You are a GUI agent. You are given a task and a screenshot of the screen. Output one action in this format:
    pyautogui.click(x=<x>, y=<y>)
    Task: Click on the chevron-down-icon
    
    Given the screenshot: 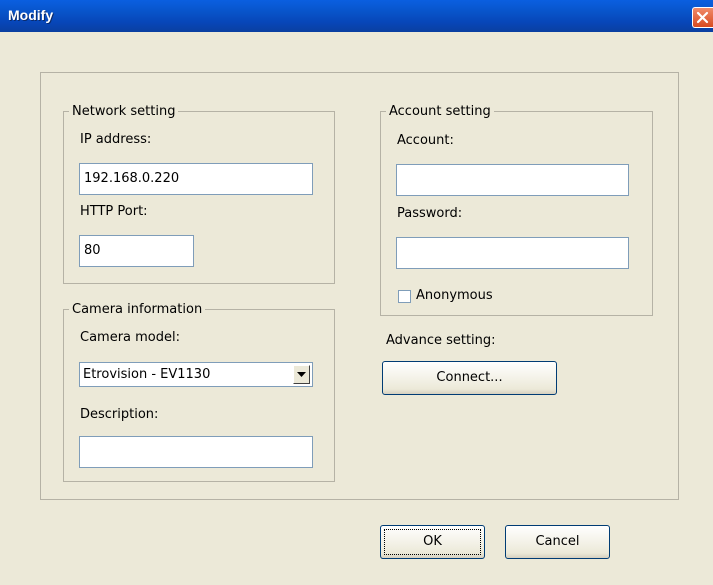 What is the action you would take?
    pyautogui.click(x=301, y=374)
    